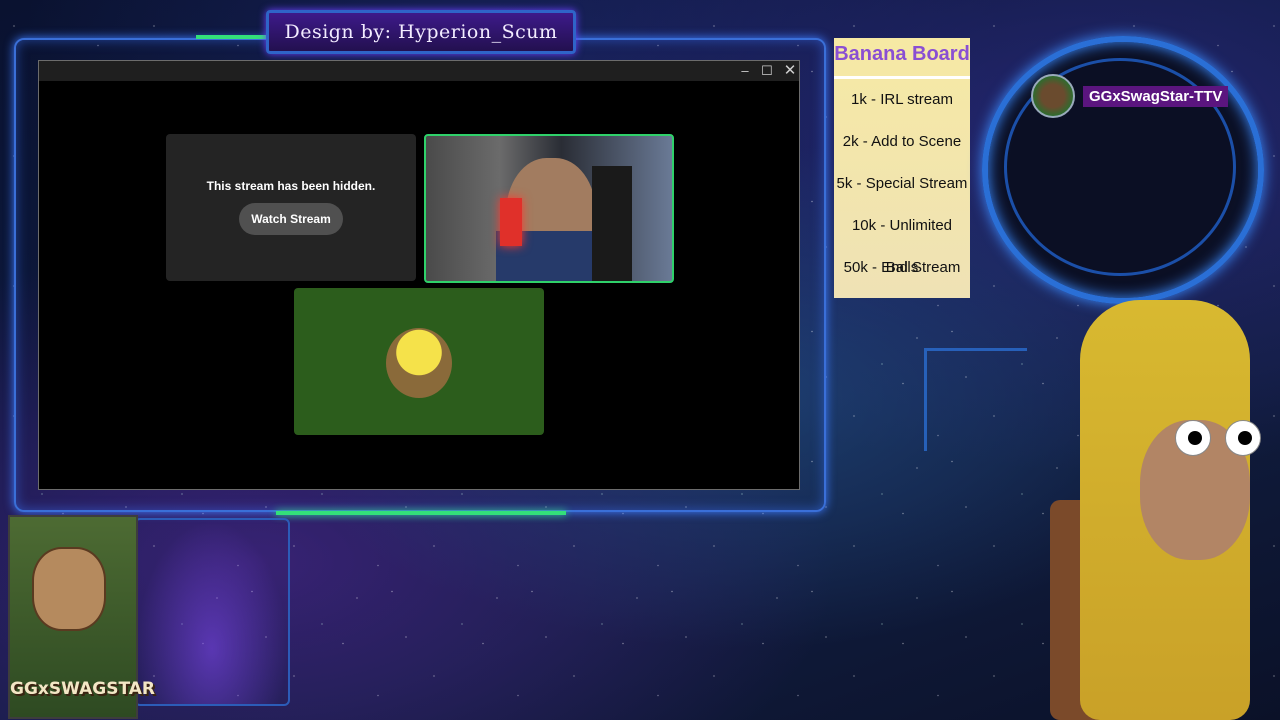  Describe the element at coordinates (767, 71) in the screenshot. I see `maximize-icon: ☐` at that location.